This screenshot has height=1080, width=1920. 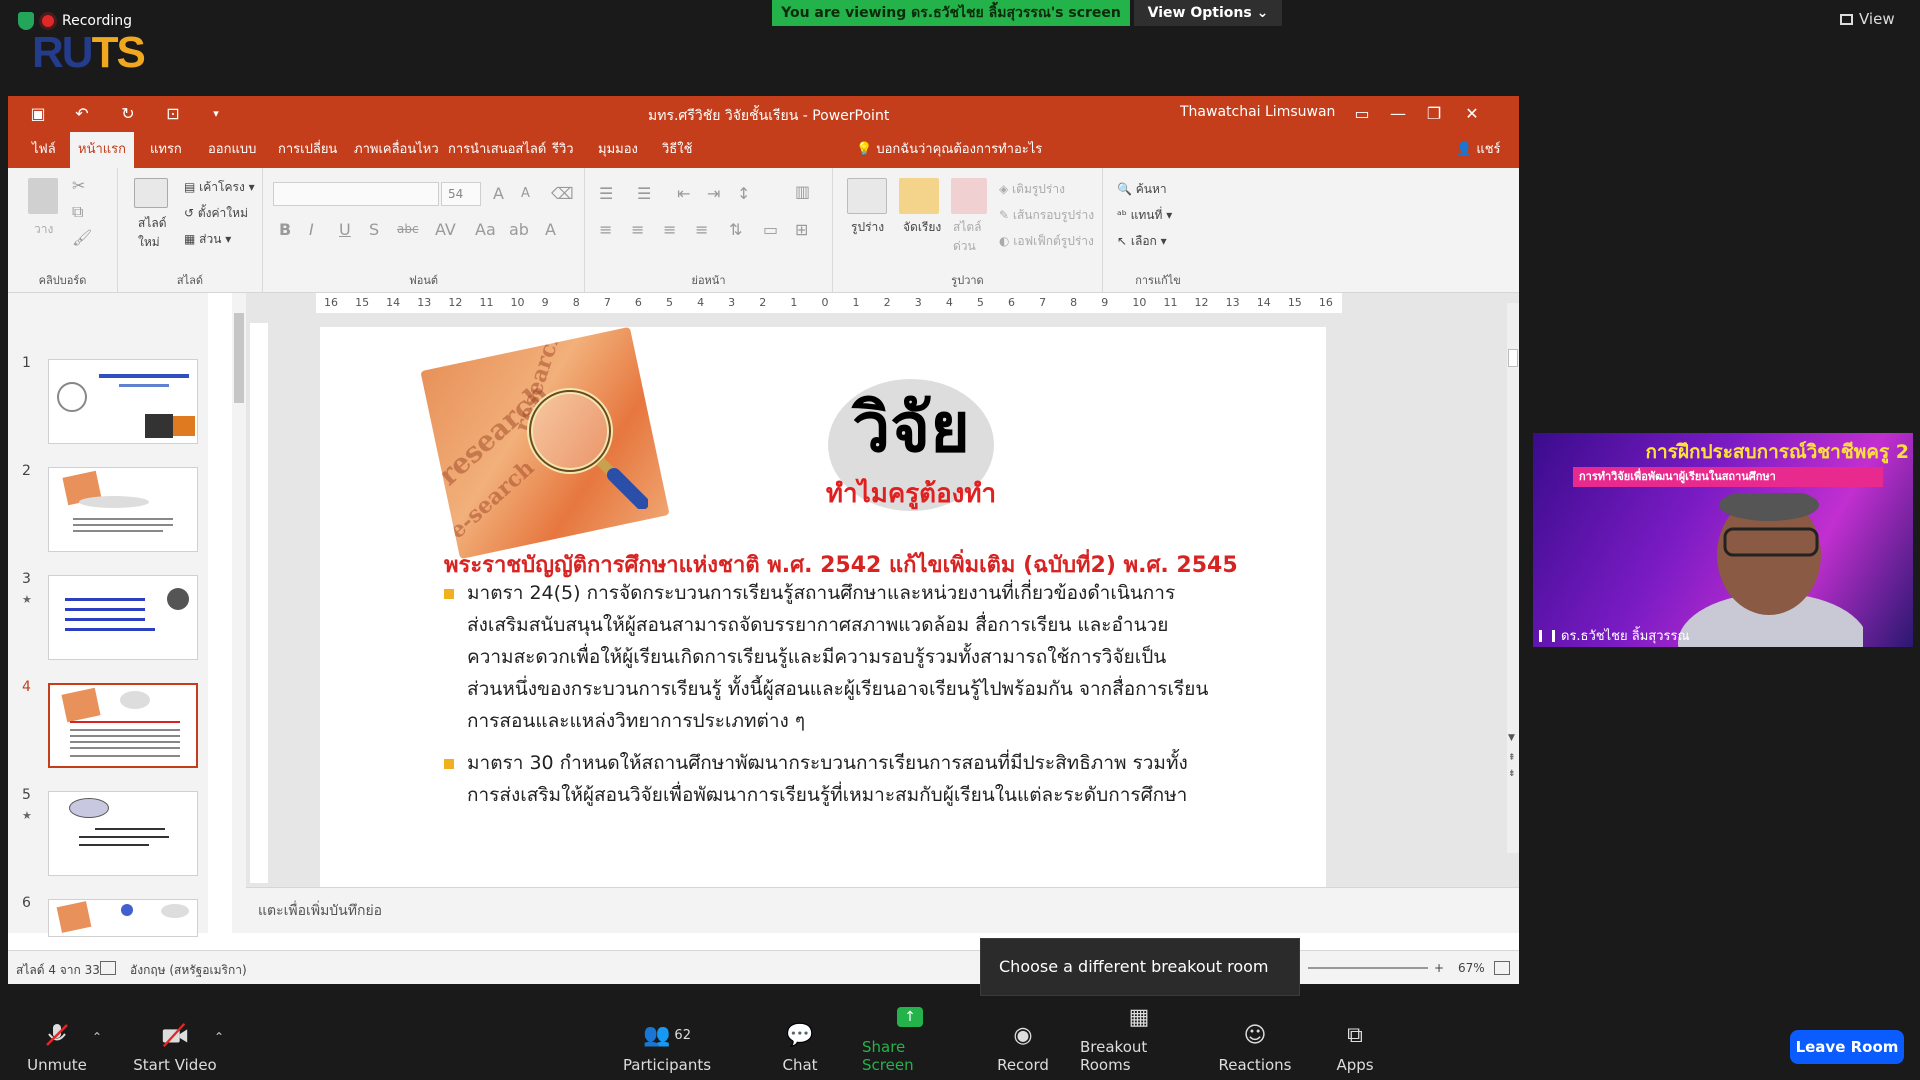 What do you see at coordinates (683, 193) in the screenshot?
I see `decrease-indent-icon: ⇤` at bounding box center [683, 193].